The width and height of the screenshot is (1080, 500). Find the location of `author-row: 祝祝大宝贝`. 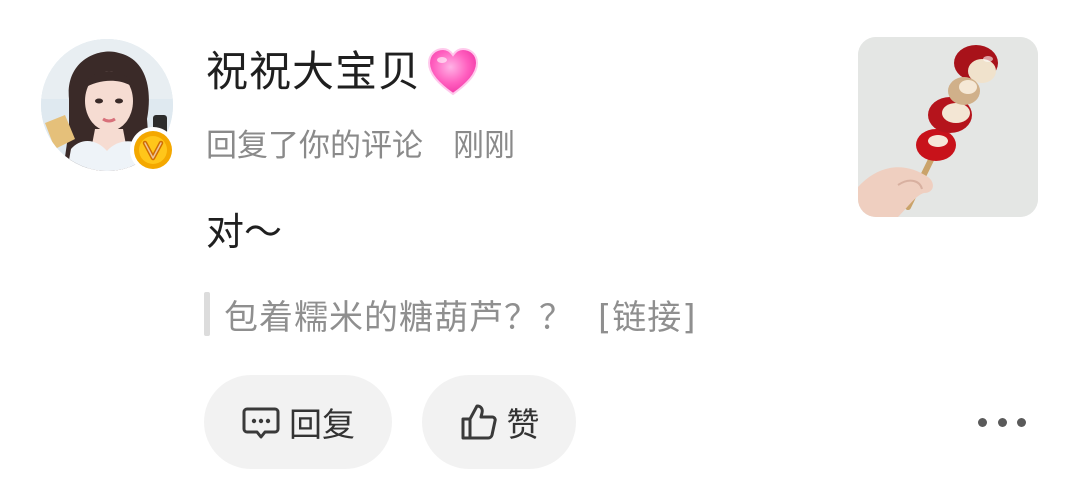

author-row: 祝祝大宝贝 is located at coordinates (343, 72).